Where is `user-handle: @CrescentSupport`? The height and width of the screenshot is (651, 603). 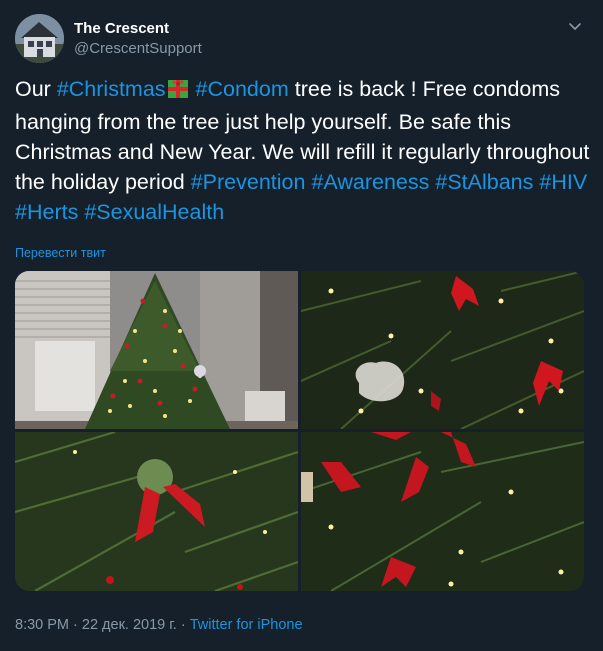
user-handle: @CrescentSupport is located at coordinates (138, 48).